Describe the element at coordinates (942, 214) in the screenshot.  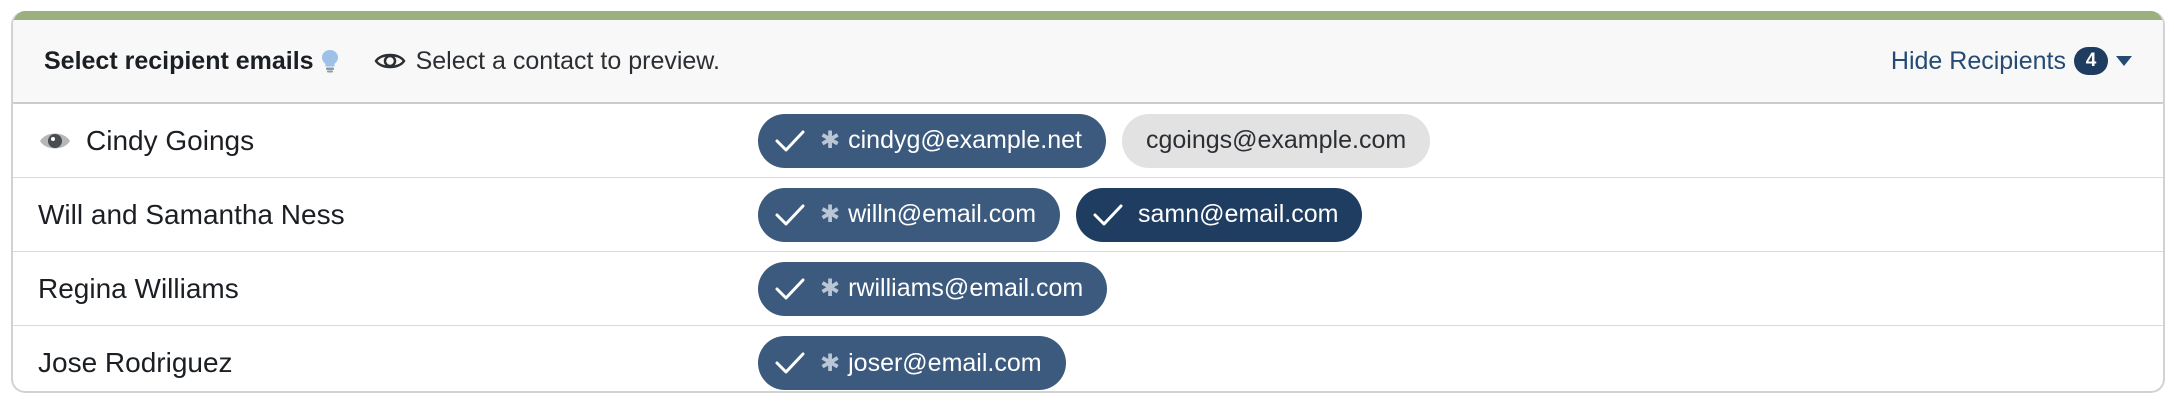
I see `email-address: willn@email.com` at that location.